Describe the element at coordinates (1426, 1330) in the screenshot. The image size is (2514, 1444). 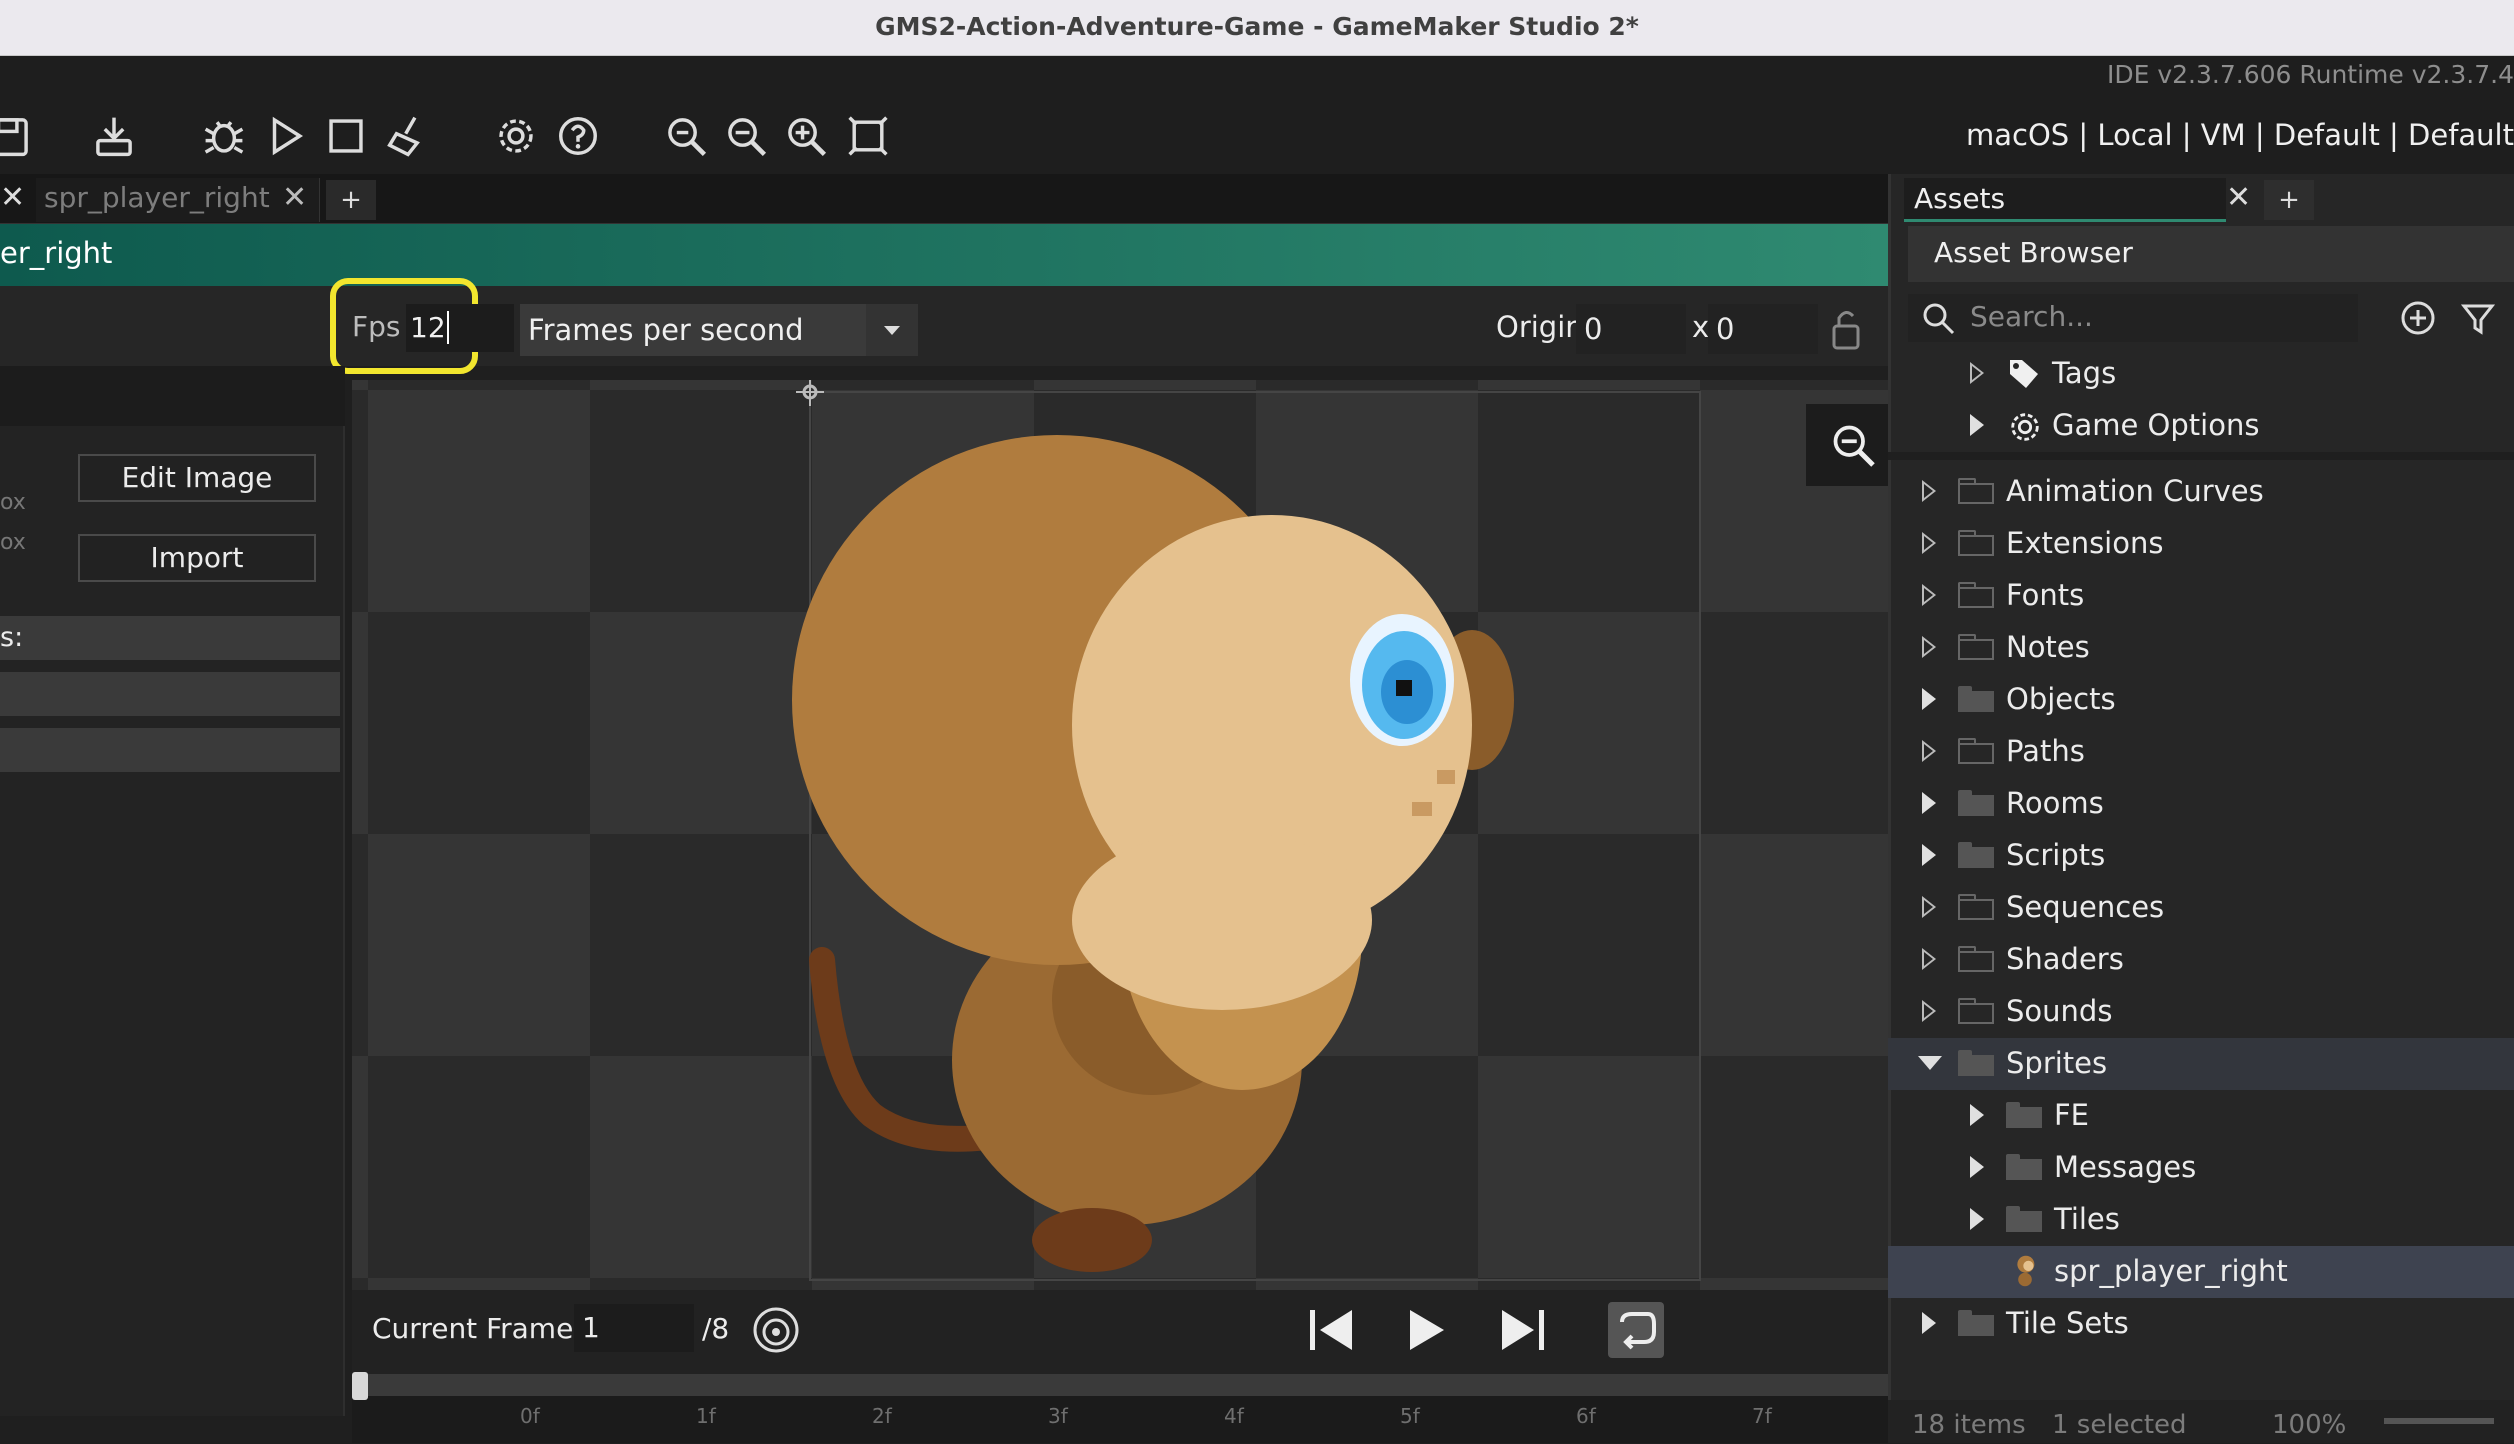
I see `play-icon` at that location.